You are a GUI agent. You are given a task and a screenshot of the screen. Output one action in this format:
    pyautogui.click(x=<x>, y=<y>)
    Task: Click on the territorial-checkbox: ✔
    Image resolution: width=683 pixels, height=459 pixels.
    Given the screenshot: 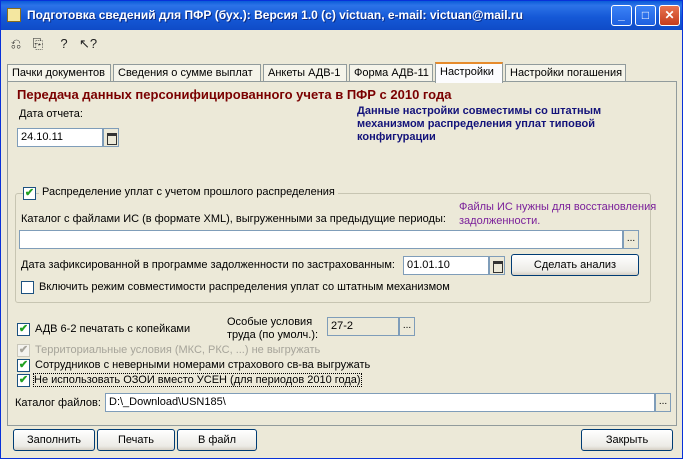 What is the action you would take?
    pyautogui.click(x=23, y=350)
    